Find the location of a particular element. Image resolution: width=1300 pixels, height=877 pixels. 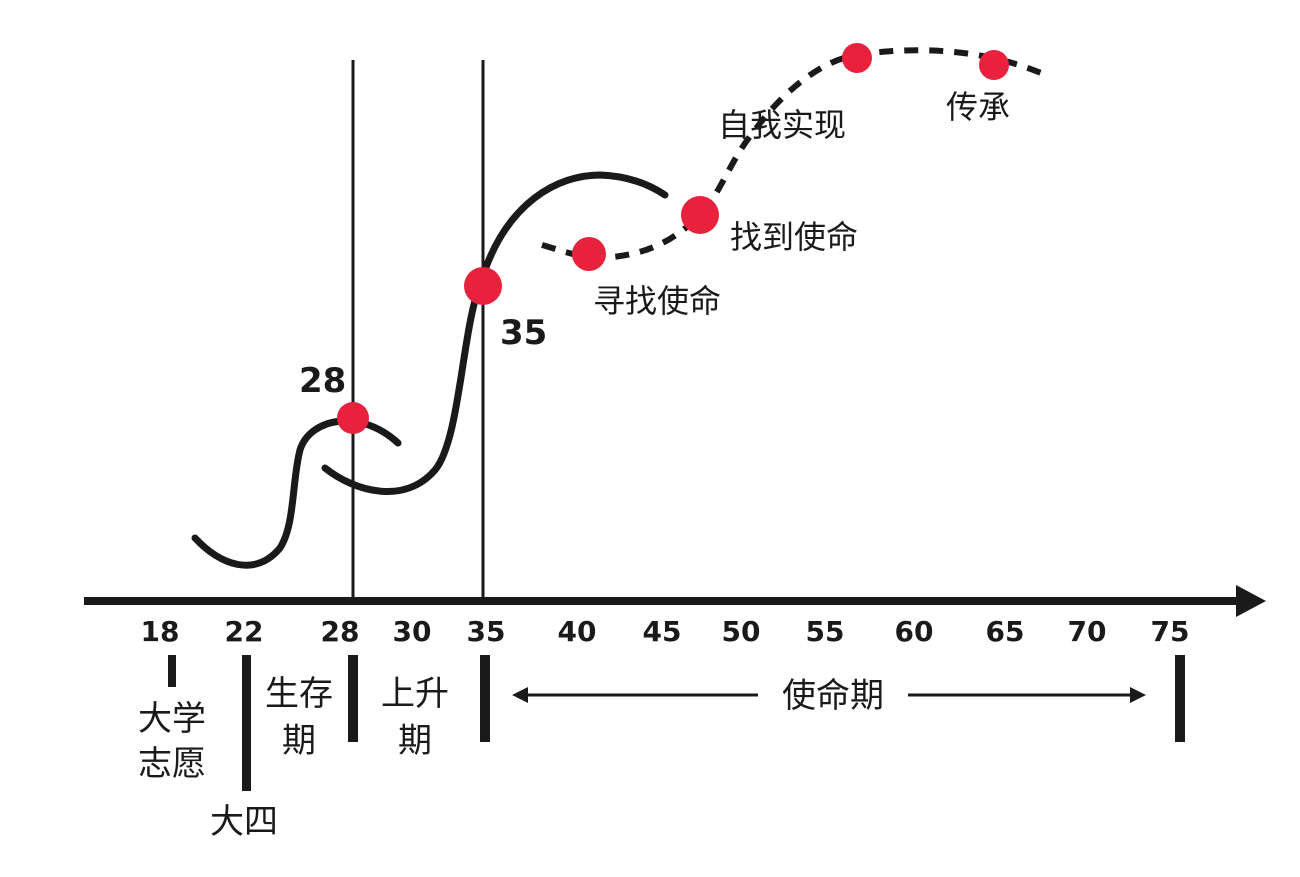

tick-label: 60 is located at coordinates (914, 631).